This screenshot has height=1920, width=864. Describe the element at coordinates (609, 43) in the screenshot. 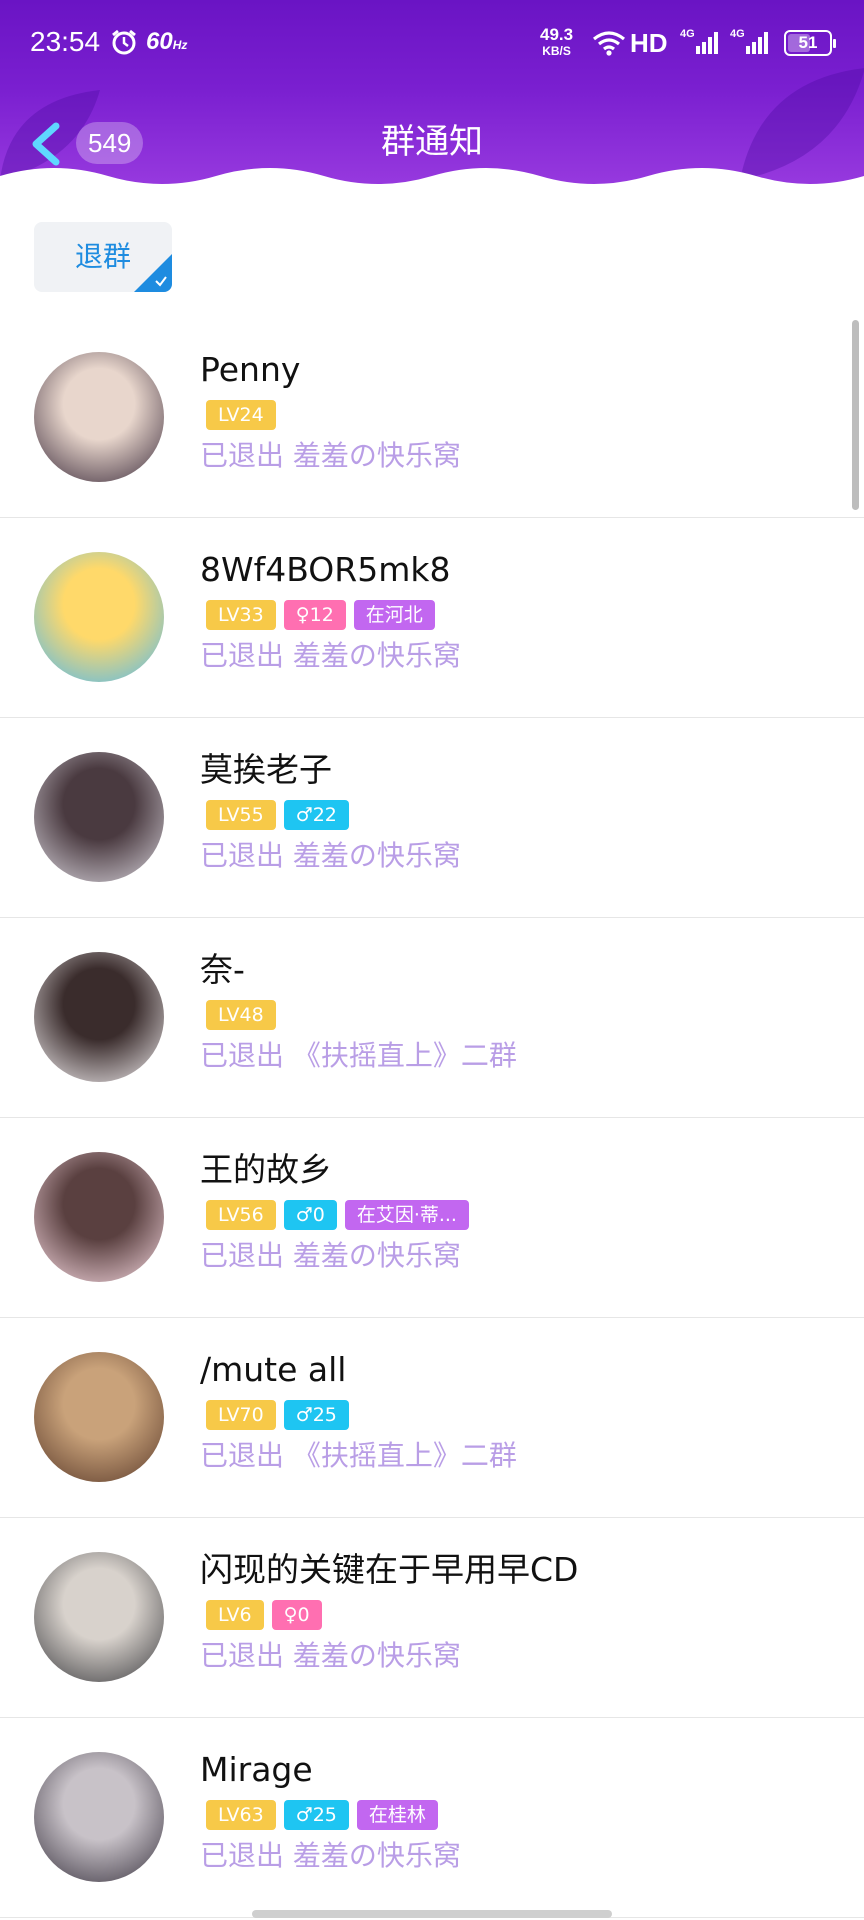

I see `wifi-icon` at that location.